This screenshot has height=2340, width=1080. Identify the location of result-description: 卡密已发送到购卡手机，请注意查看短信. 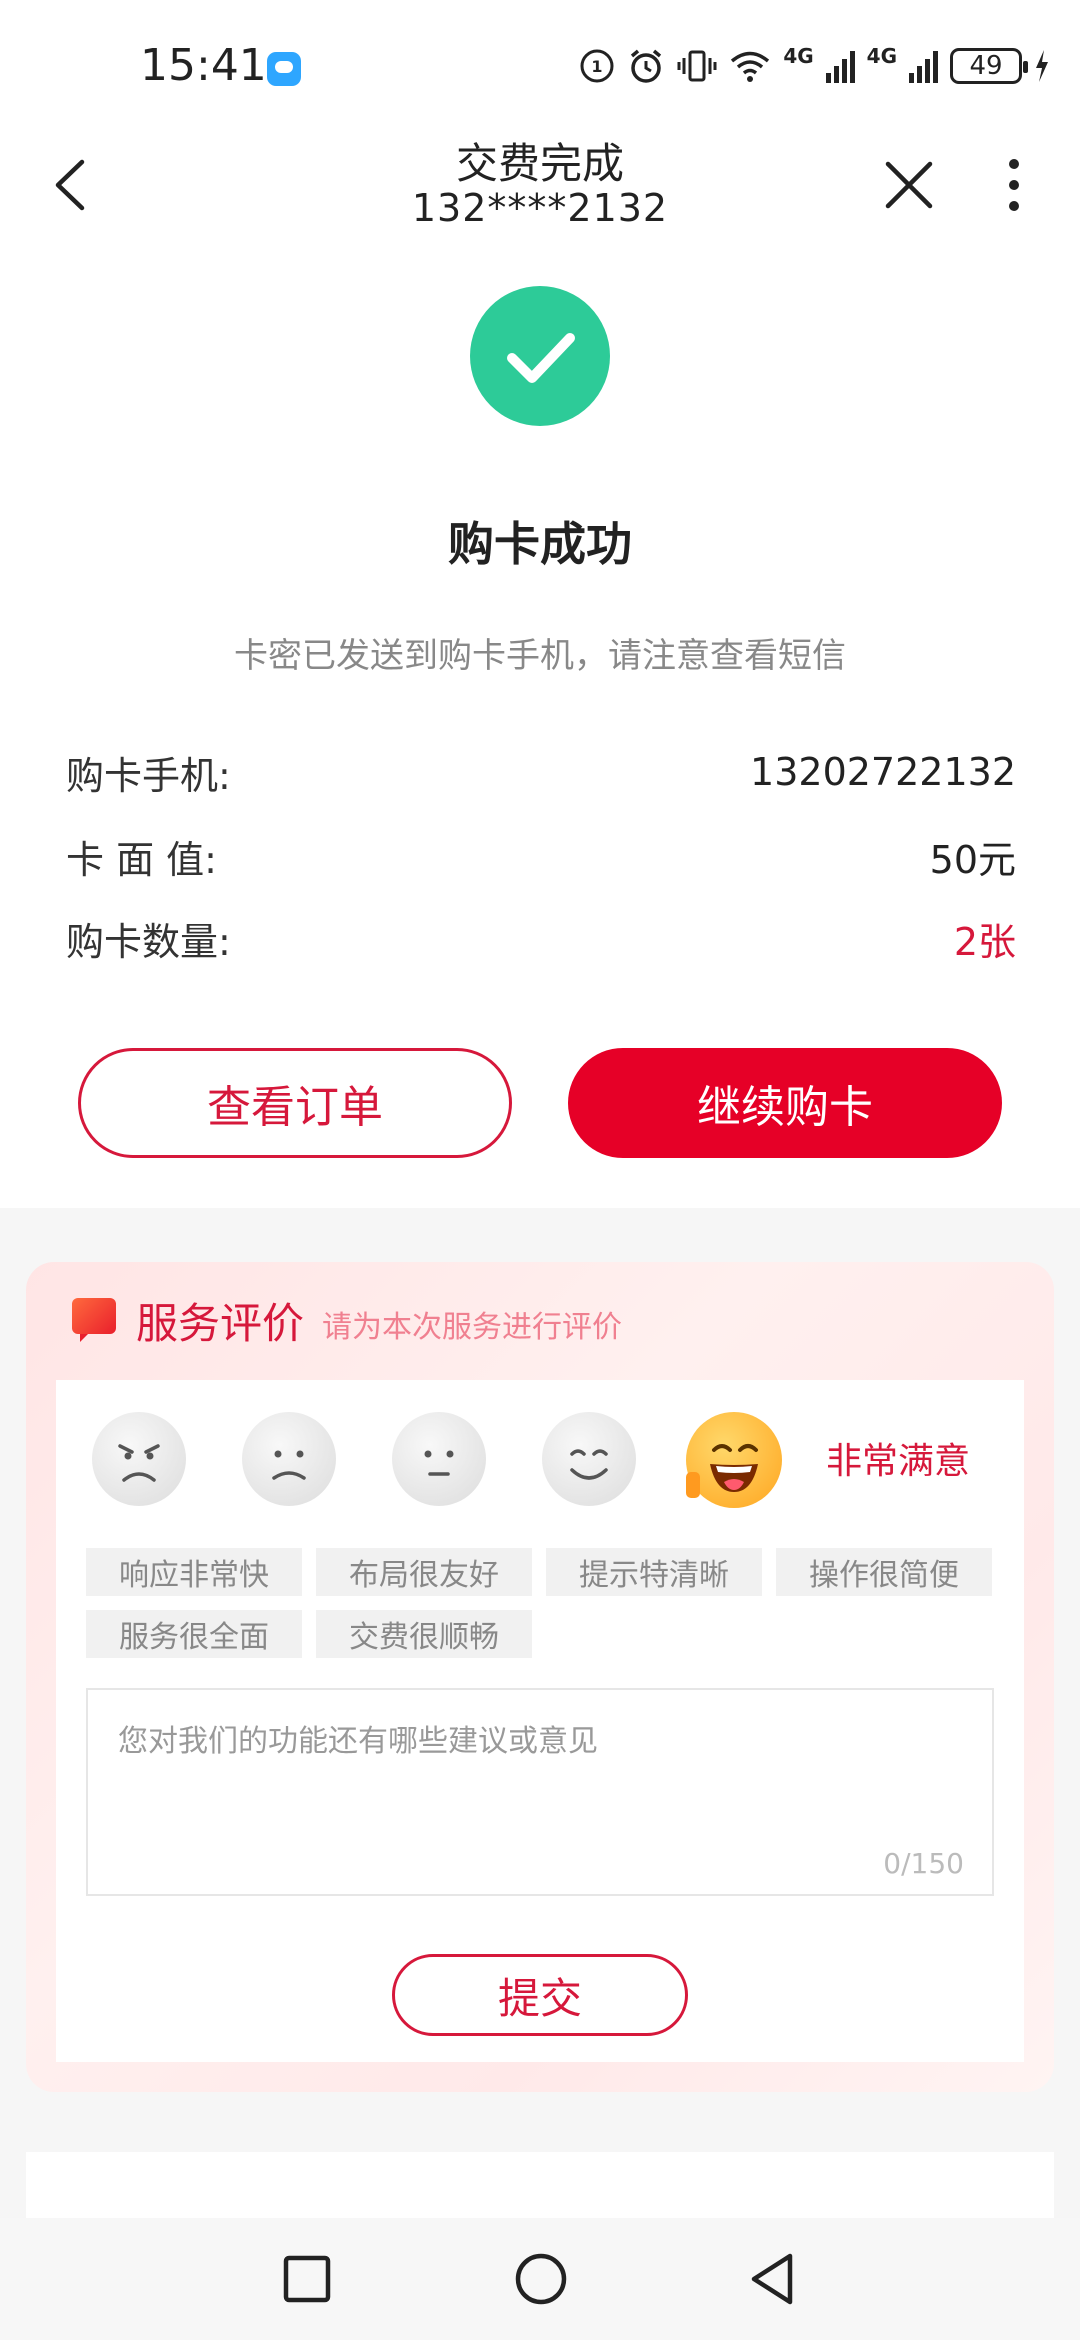
(540, 656).